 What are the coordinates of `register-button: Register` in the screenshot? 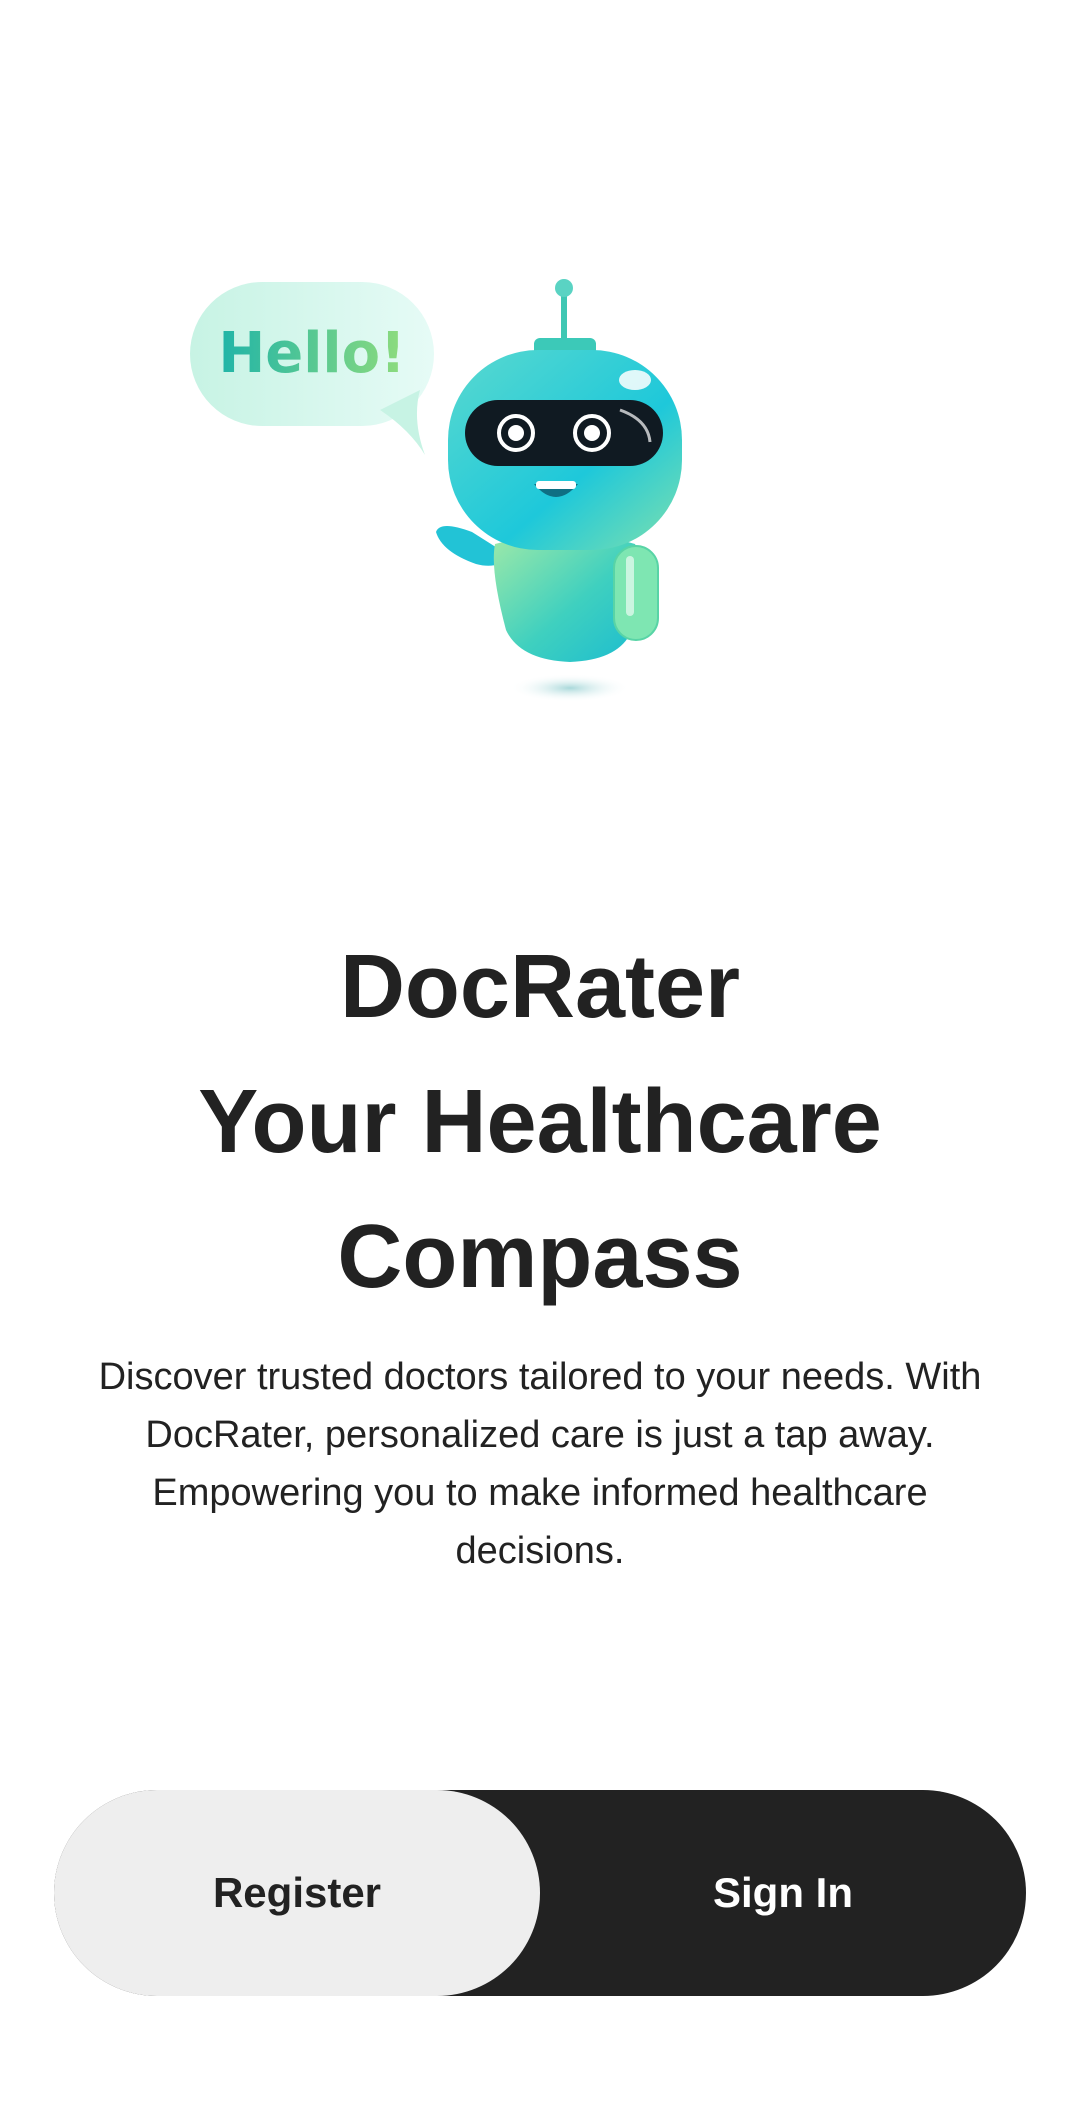 It's located at (297, 1893).